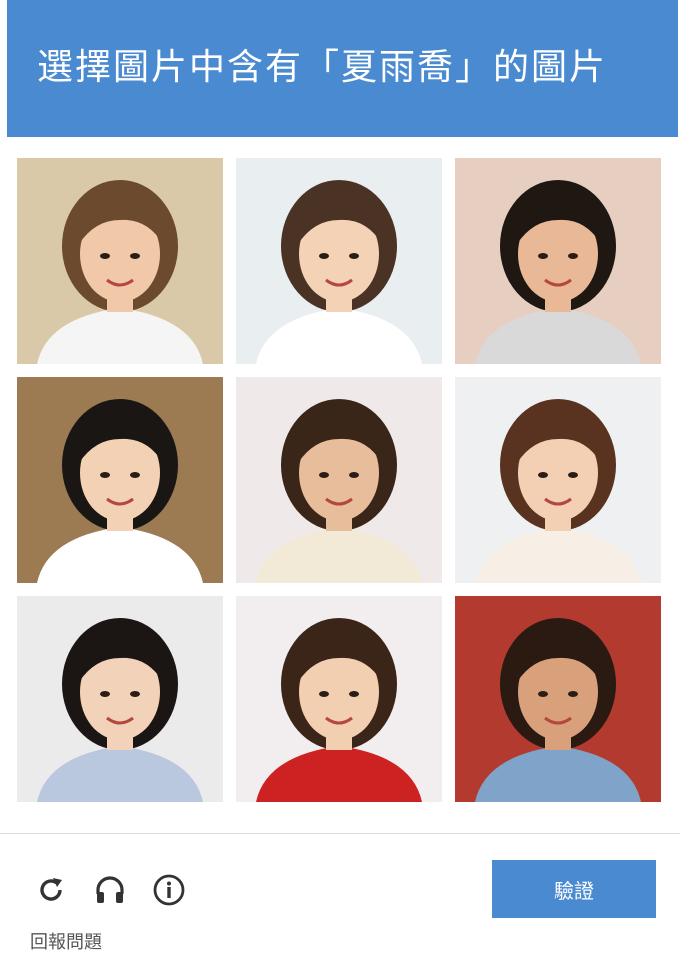  I want to click on captcha-header: 選擇圖片中含有「夏雨喬」的圖片, so click(342, 68).